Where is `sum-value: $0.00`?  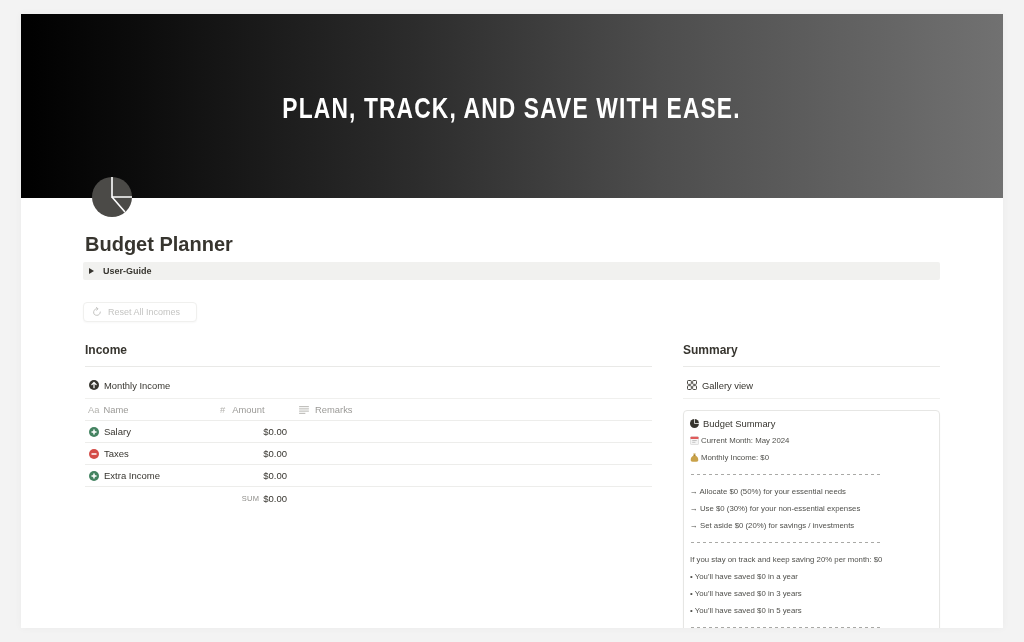 sum-value: $0.00 is located at coordinates (275, 498).